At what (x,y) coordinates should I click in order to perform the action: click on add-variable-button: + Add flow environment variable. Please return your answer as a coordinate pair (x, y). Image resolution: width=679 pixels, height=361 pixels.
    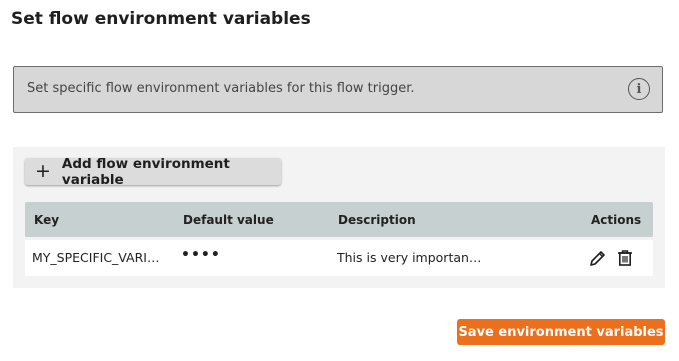
    Looking at the image, I should click on (153, 171).